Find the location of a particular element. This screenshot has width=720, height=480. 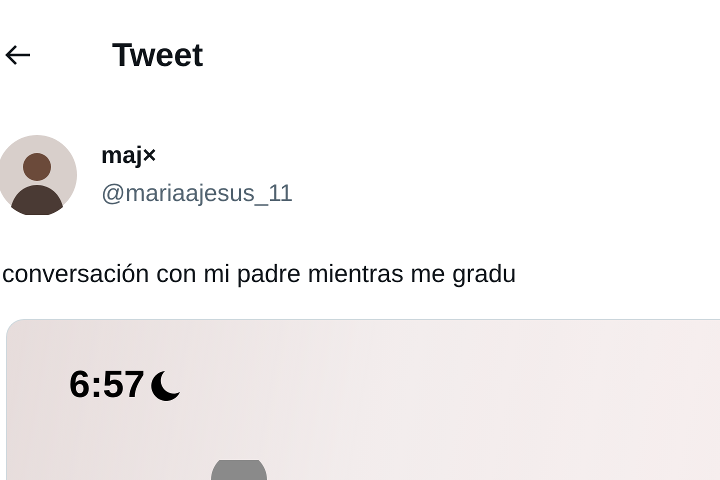

status-time: 6:57 is located at coordinates (107, 385).